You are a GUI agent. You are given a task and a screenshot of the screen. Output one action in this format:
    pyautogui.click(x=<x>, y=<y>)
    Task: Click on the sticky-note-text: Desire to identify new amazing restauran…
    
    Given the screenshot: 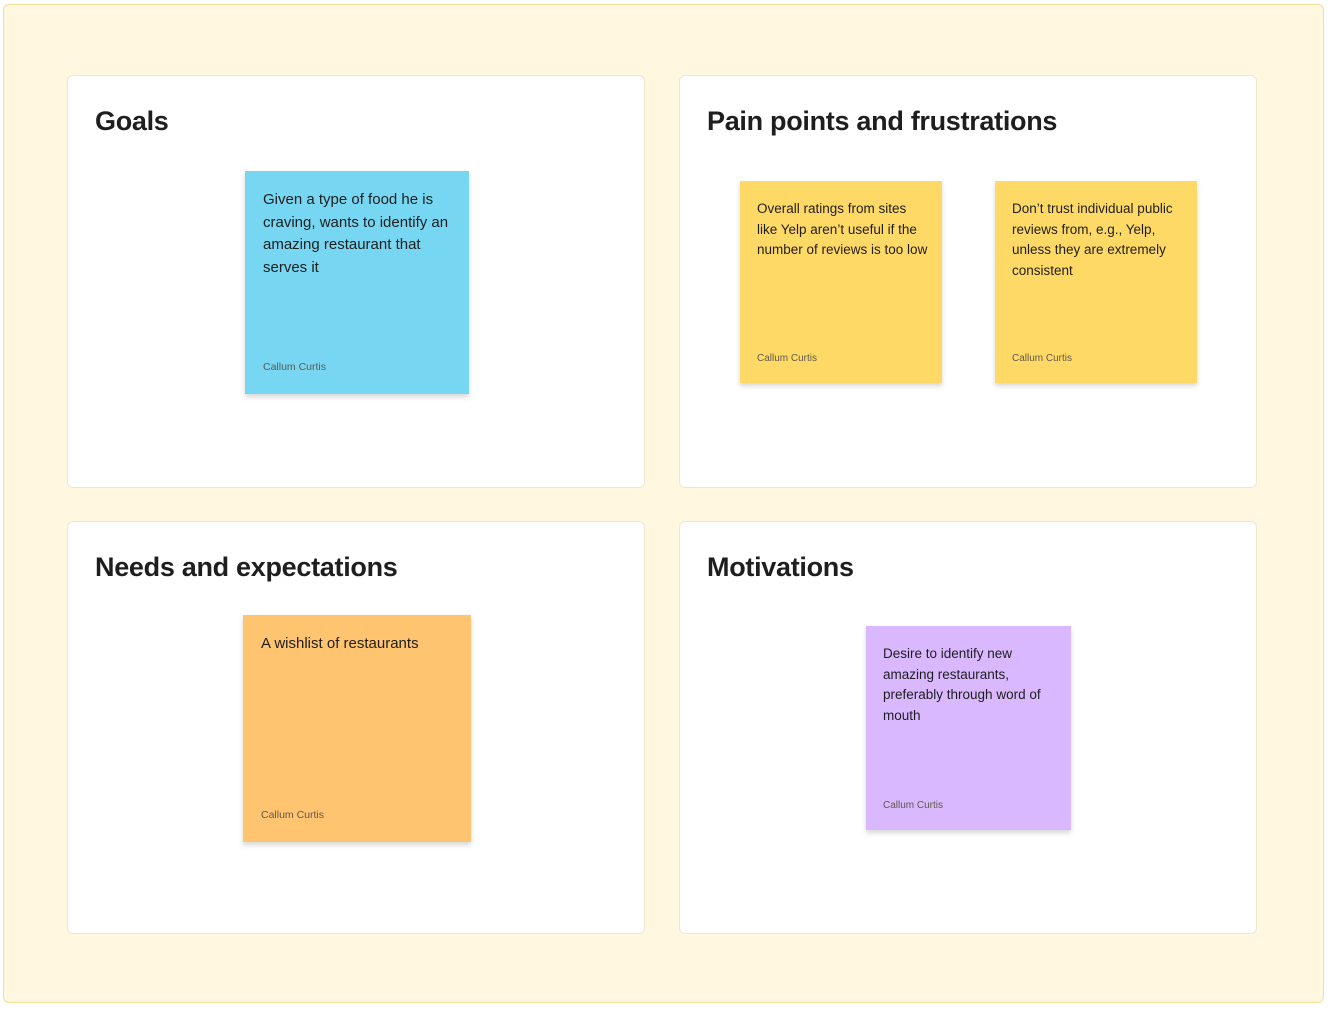 What is the action you would take?
    pyautogui.click(x=962, y=684)
    